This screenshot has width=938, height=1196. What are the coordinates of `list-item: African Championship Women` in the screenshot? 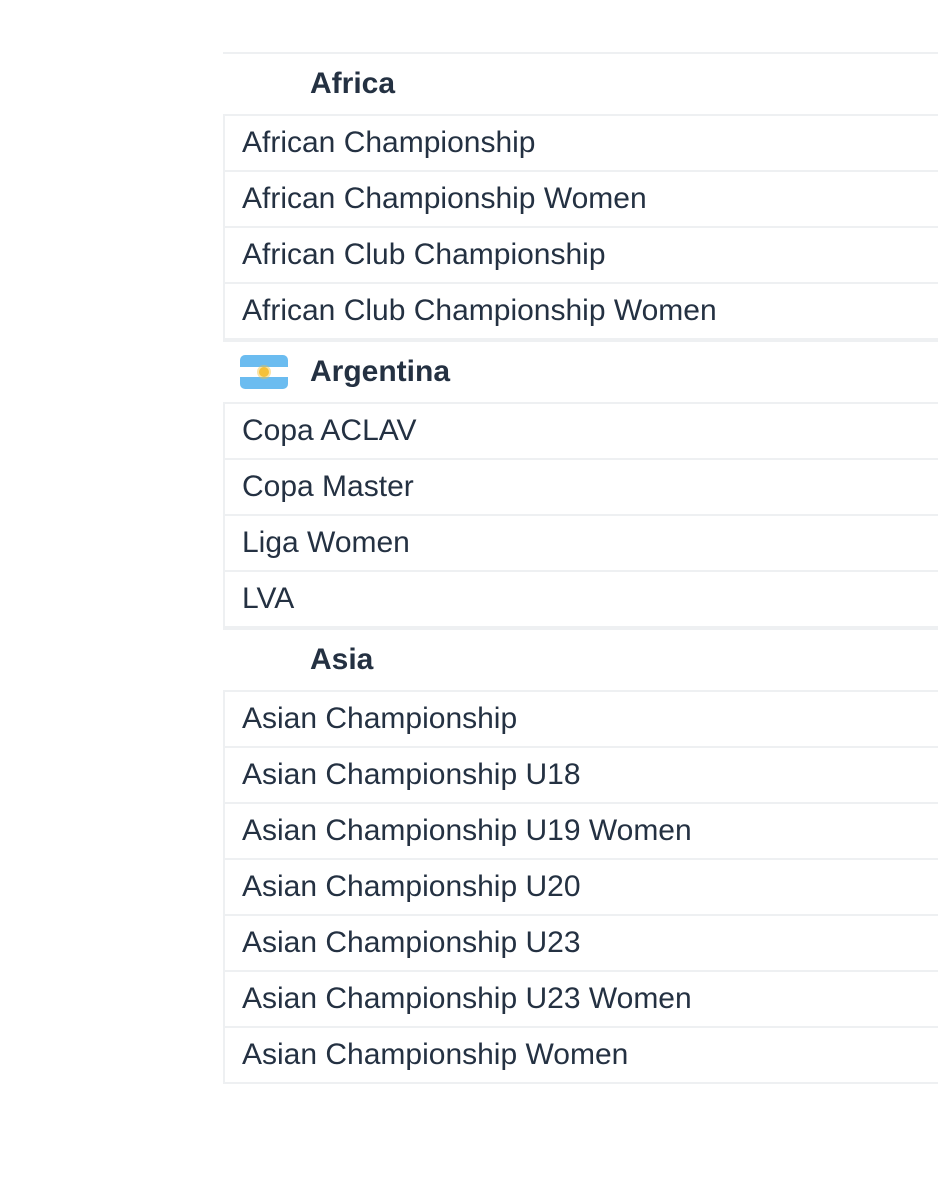 It's located at (581, 198).